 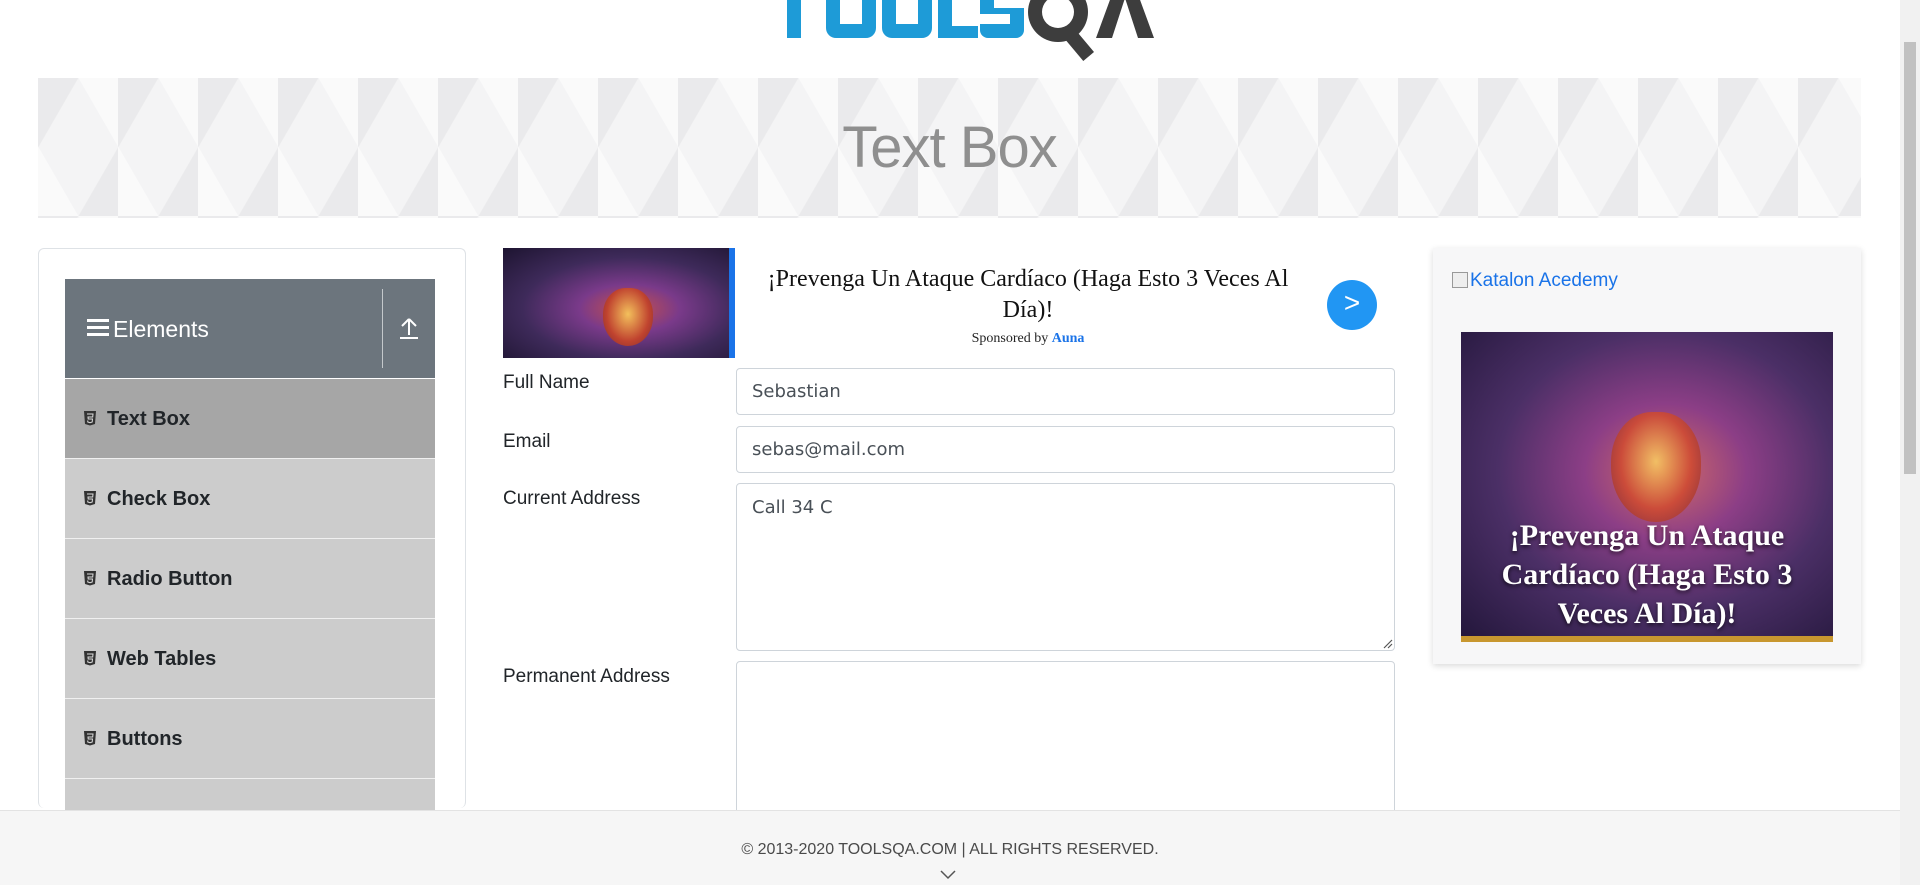 What do you see at coordinates (1065, 567) in the screenshot?
I see `current-address-textarea: Call 34 C` at bounding box center [1065, 567].